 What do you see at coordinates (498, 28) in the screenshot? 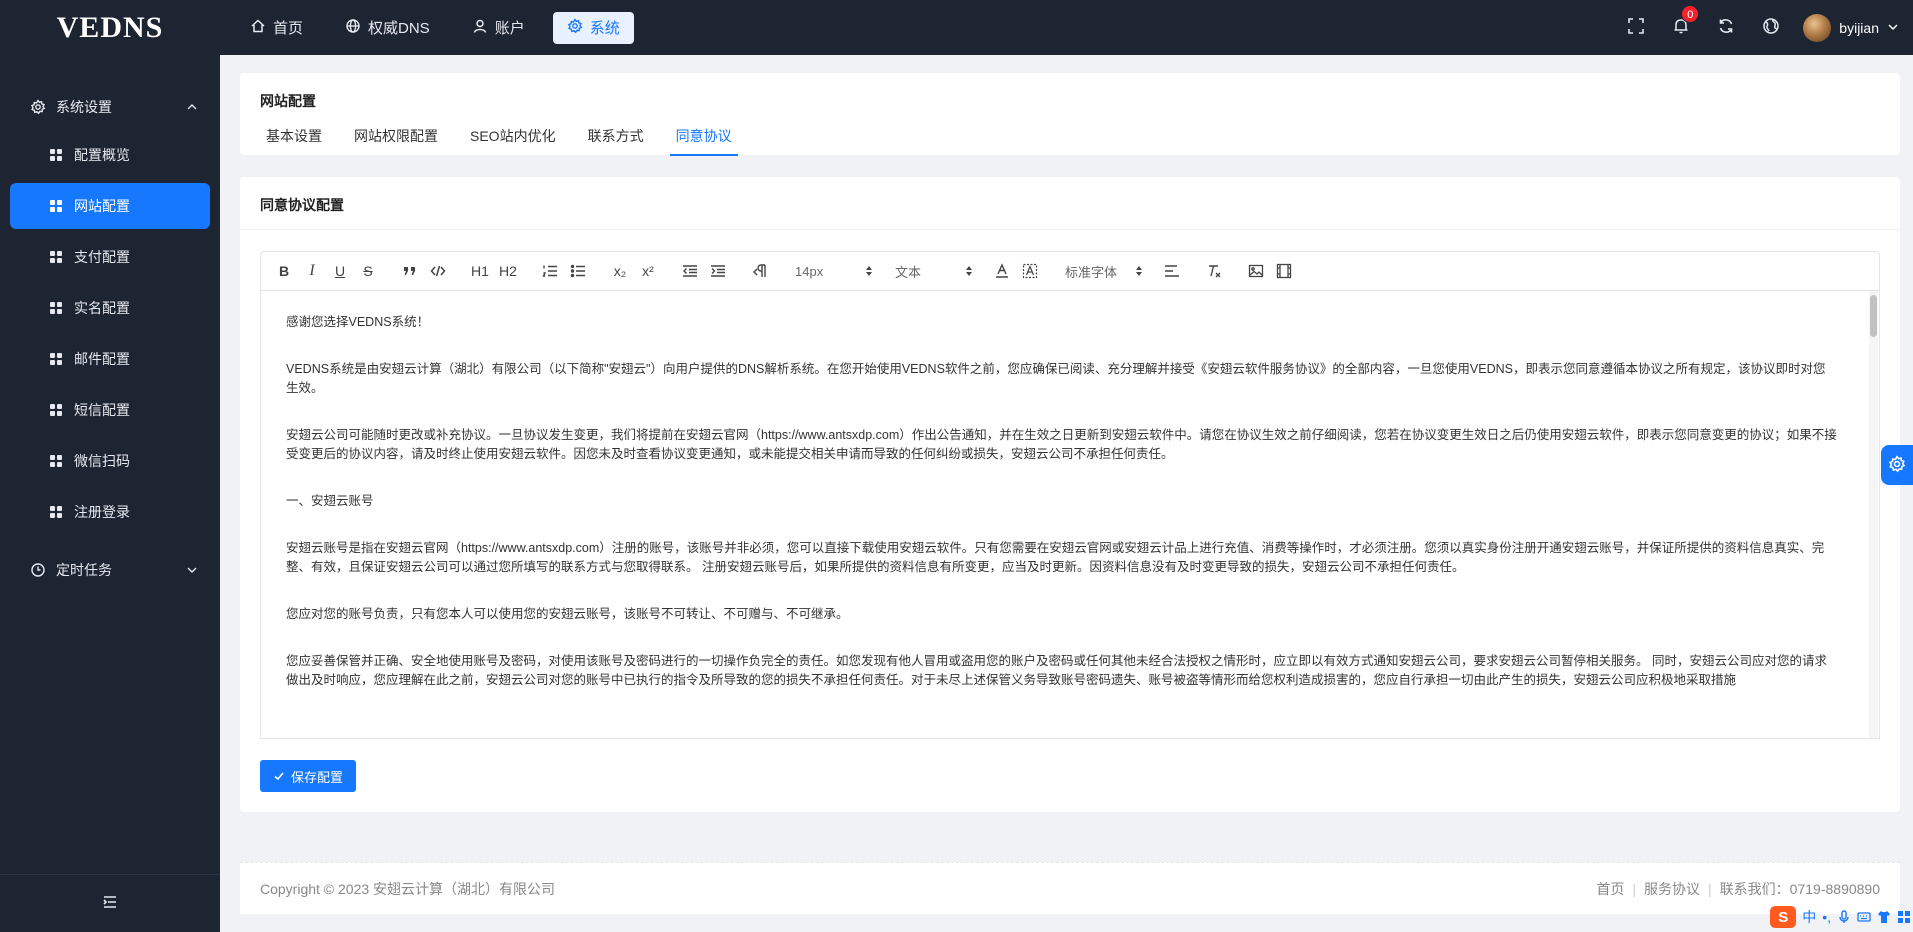
I see `nav-account: 账户` at bounding box center [498, 28].